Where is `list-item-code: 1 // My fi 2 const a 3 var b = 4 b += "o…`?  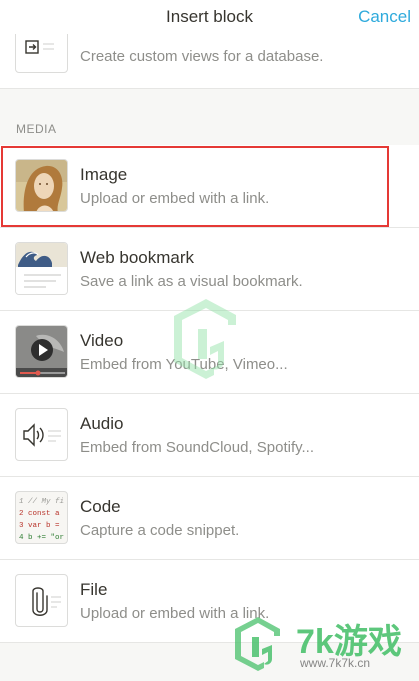 list-item-code: 1 // My fi 2 const a 3 var b = 4 b += "o… is located at coordinates (209, 518).